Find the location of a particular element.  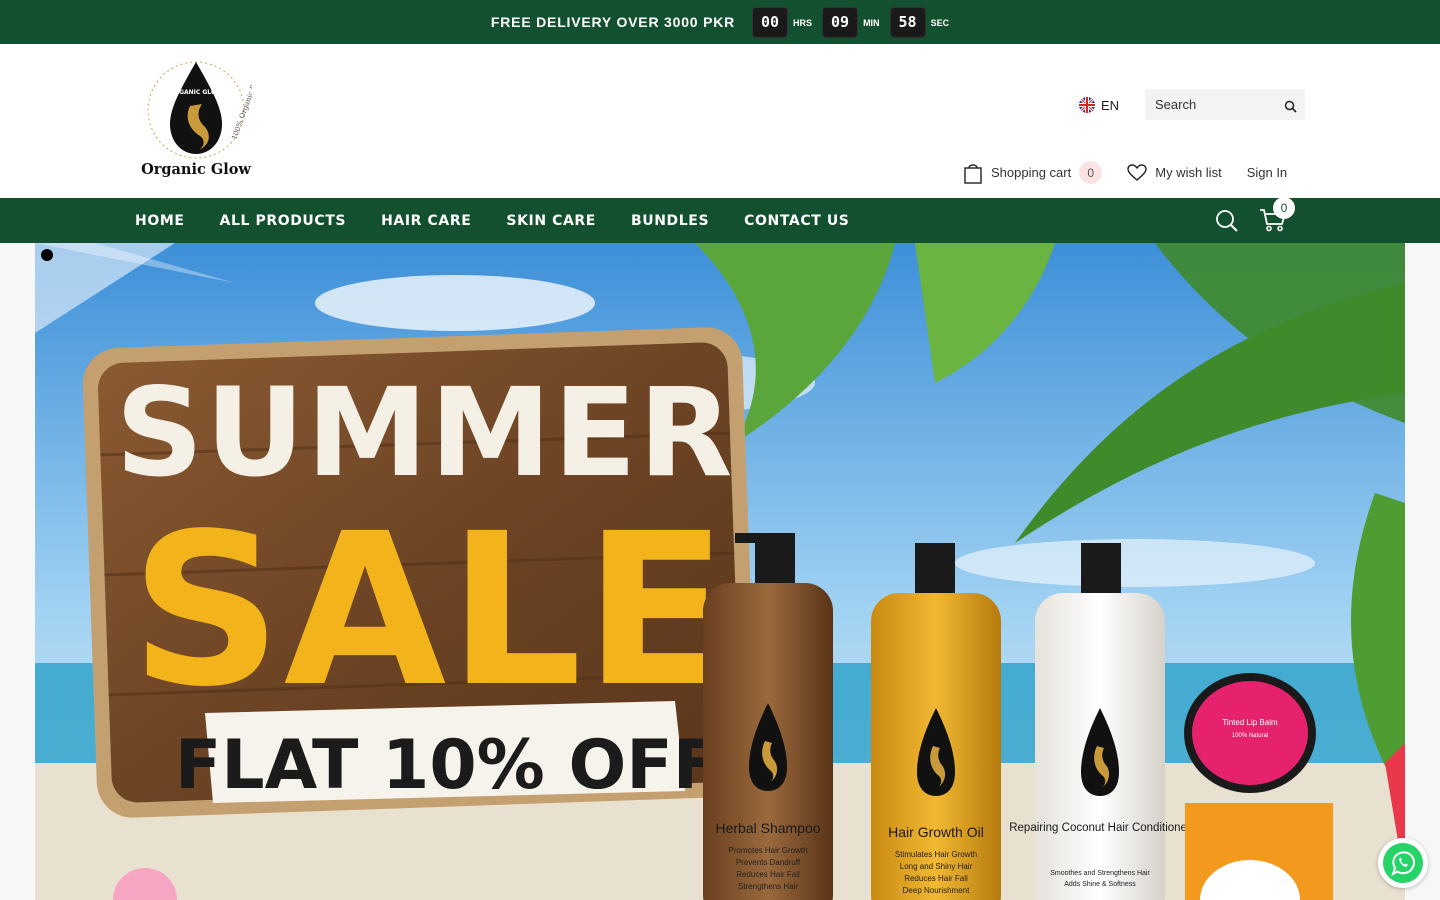

whatsapp-button is located at coordinates (1403, 863).